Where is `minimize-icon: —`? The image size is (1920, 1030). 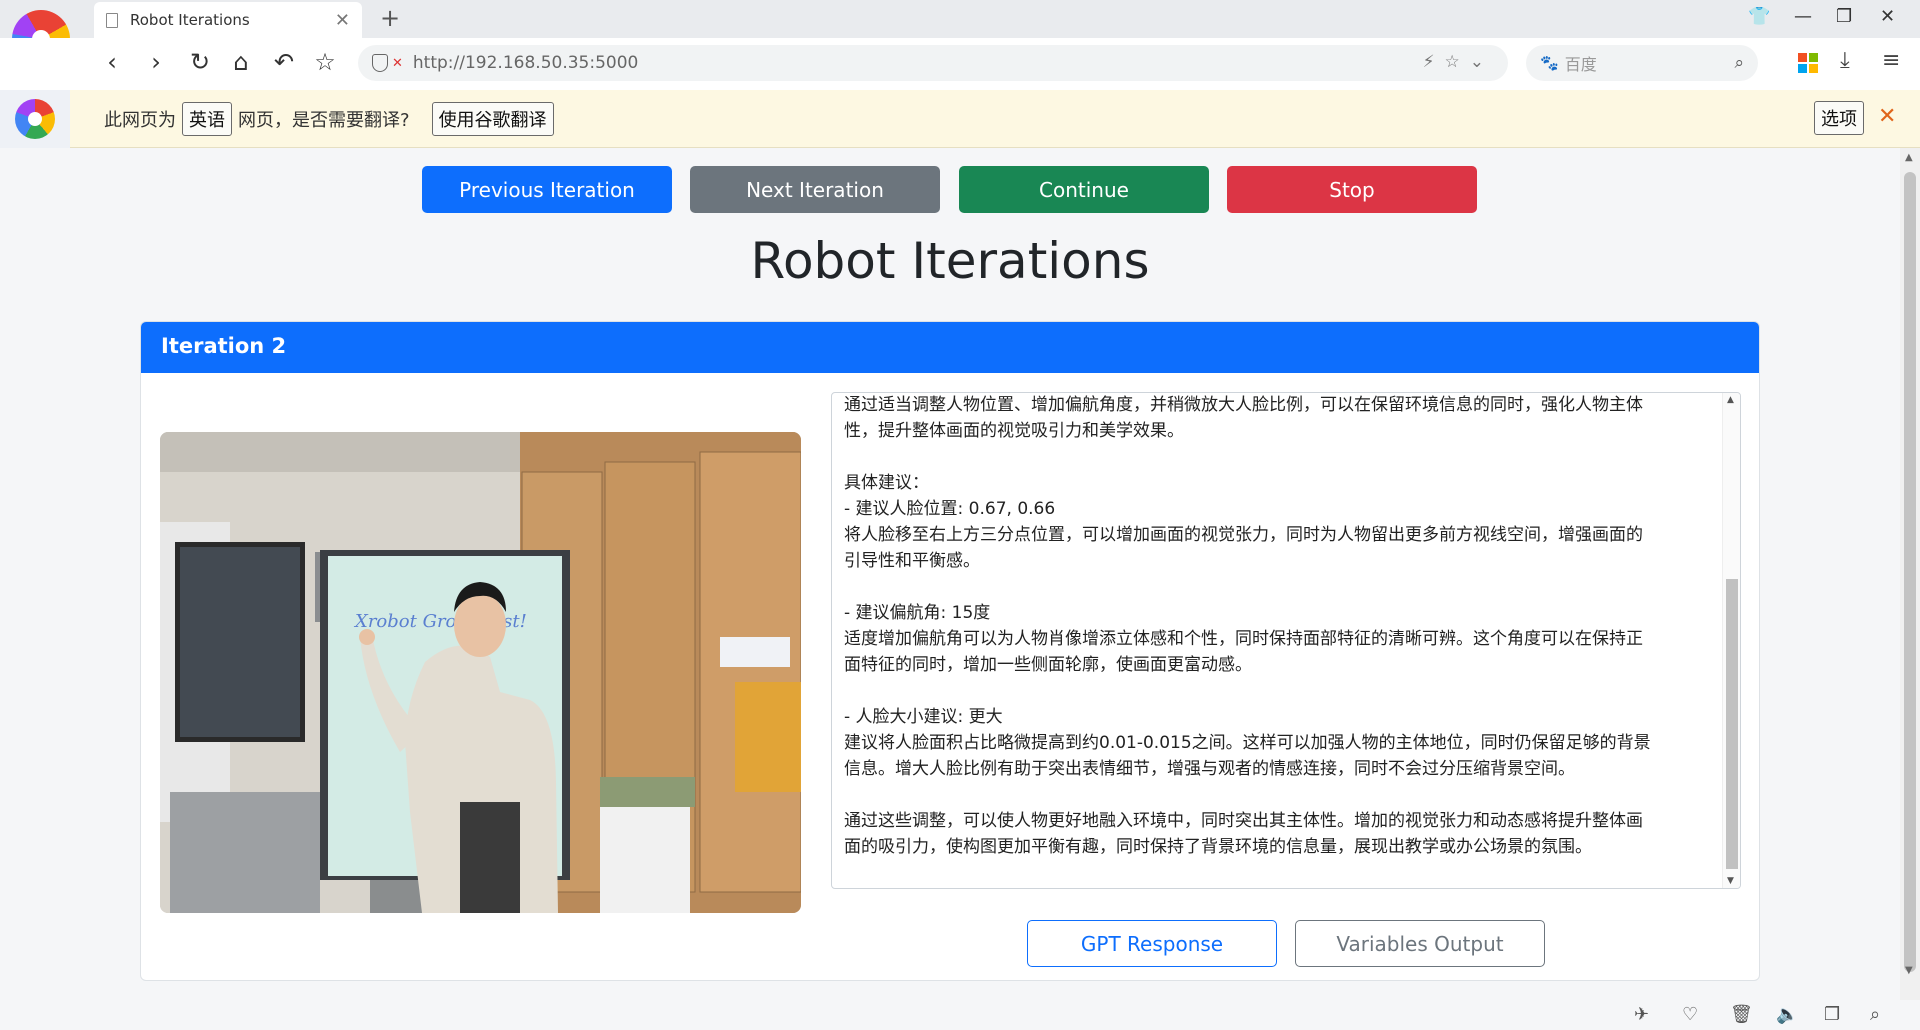
minimize-icon: — is located at coordinates (1803, 16).